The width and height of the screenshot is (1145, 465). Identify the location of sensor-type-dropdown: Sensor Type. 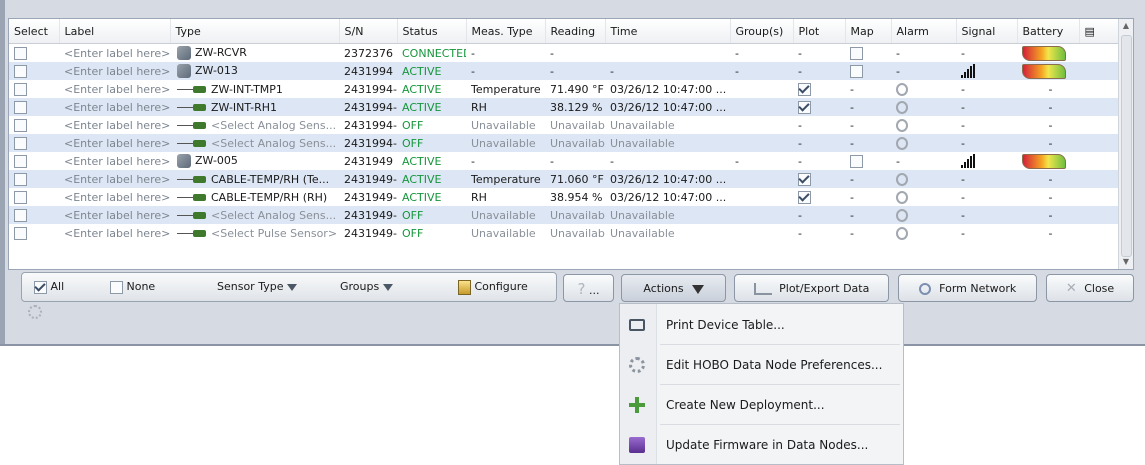
(257, 287).